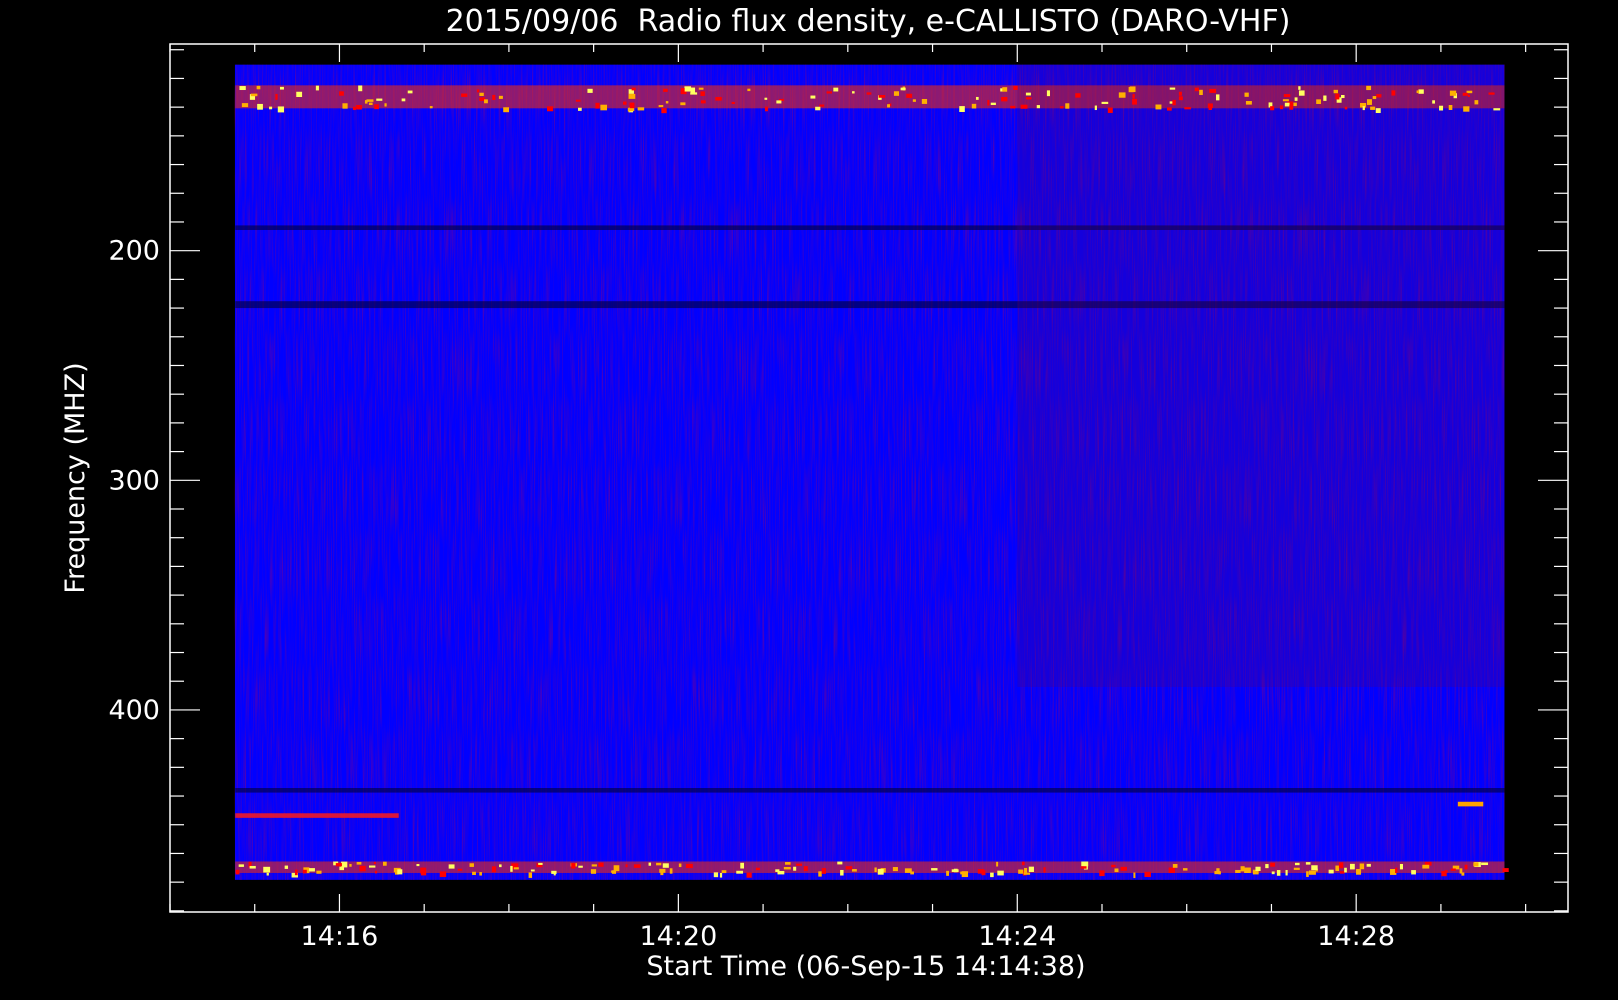 The image size is (1618, 1000). Describe the element at coordinates (134, 710) in the screenshot. I see `y-tick-label: 400` at that location.